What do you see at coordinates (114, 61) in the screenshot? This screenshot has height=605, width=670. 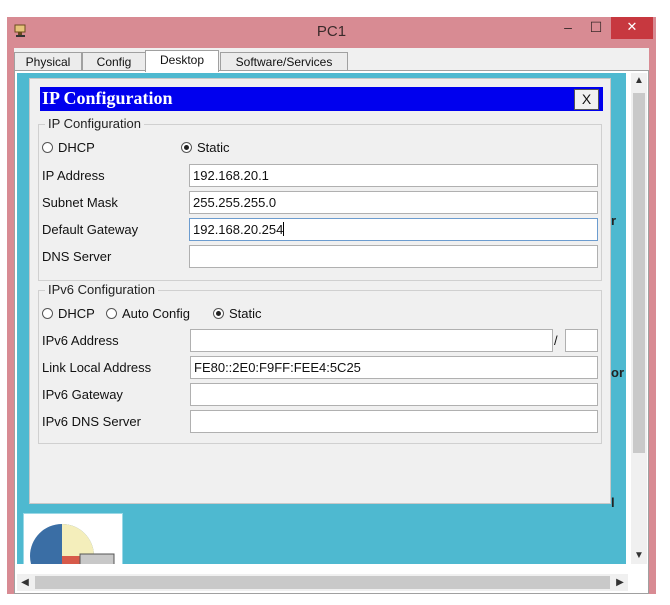 I see `tab-config: Config` at bounding box center [114, 61].